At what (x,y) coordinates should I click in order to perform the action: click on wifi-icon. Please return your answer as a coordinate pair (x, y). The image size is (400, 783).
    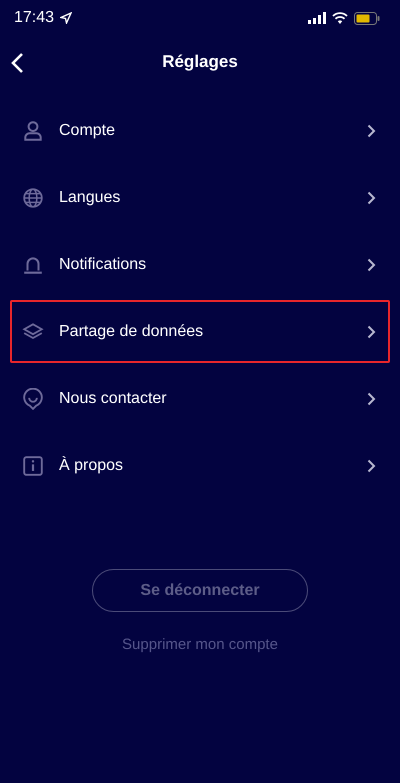
    Looking at the image, I should click on (340, 18).